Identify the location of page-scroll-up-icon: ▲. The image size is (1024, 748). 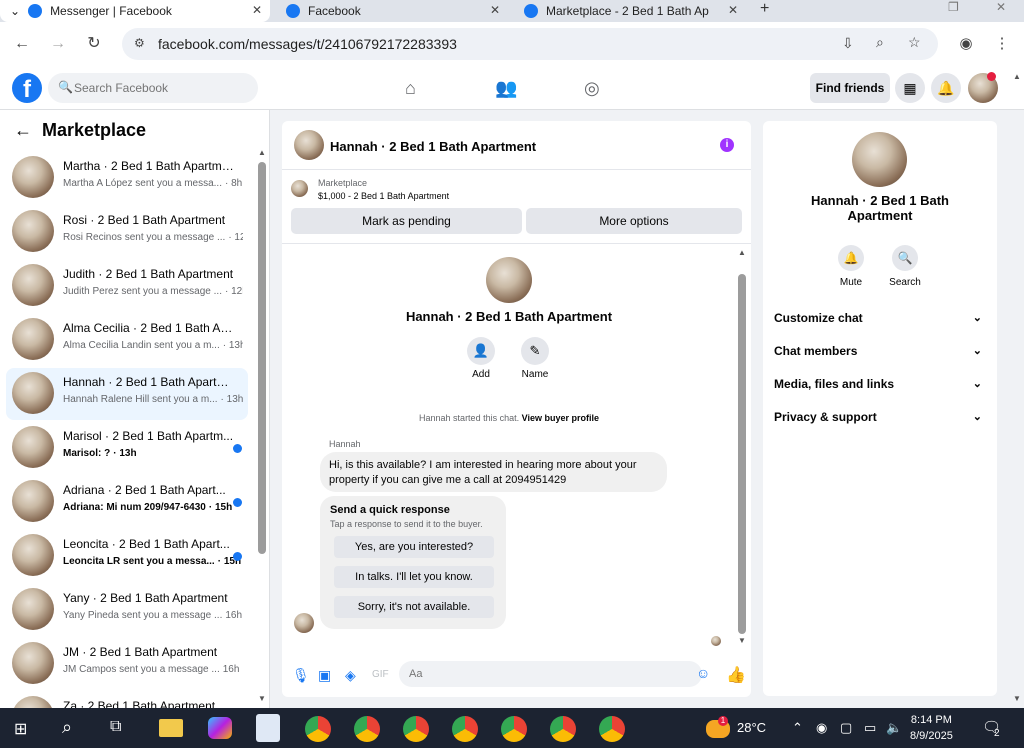
(1017, 76).